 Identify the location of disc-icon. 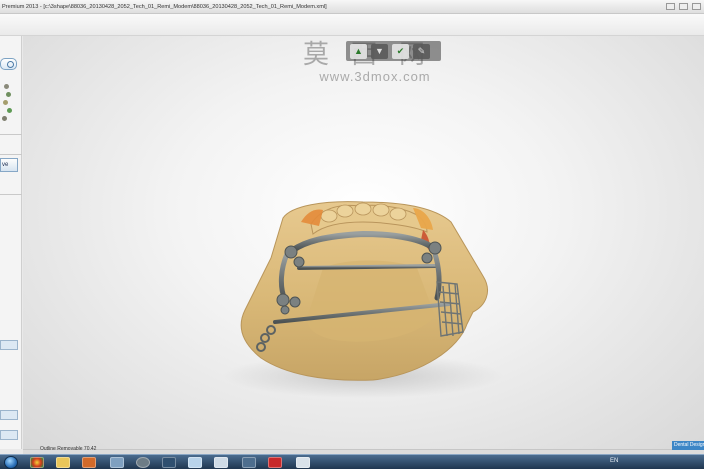
(143, 462).